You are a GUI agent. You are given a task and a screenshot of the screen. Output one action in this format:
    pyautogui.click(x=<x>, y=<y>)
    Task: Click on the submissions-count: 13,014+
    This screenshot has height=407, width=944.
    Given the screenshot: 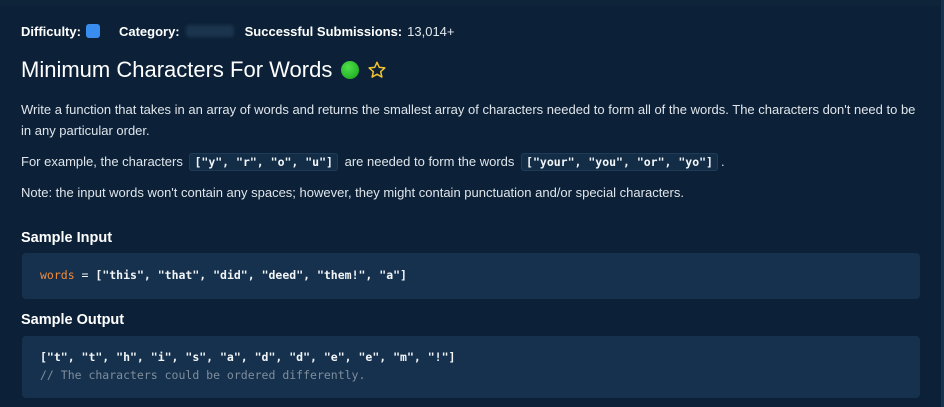 What is the action you would take?
    pyautogui.click(x=431, y=31)
    